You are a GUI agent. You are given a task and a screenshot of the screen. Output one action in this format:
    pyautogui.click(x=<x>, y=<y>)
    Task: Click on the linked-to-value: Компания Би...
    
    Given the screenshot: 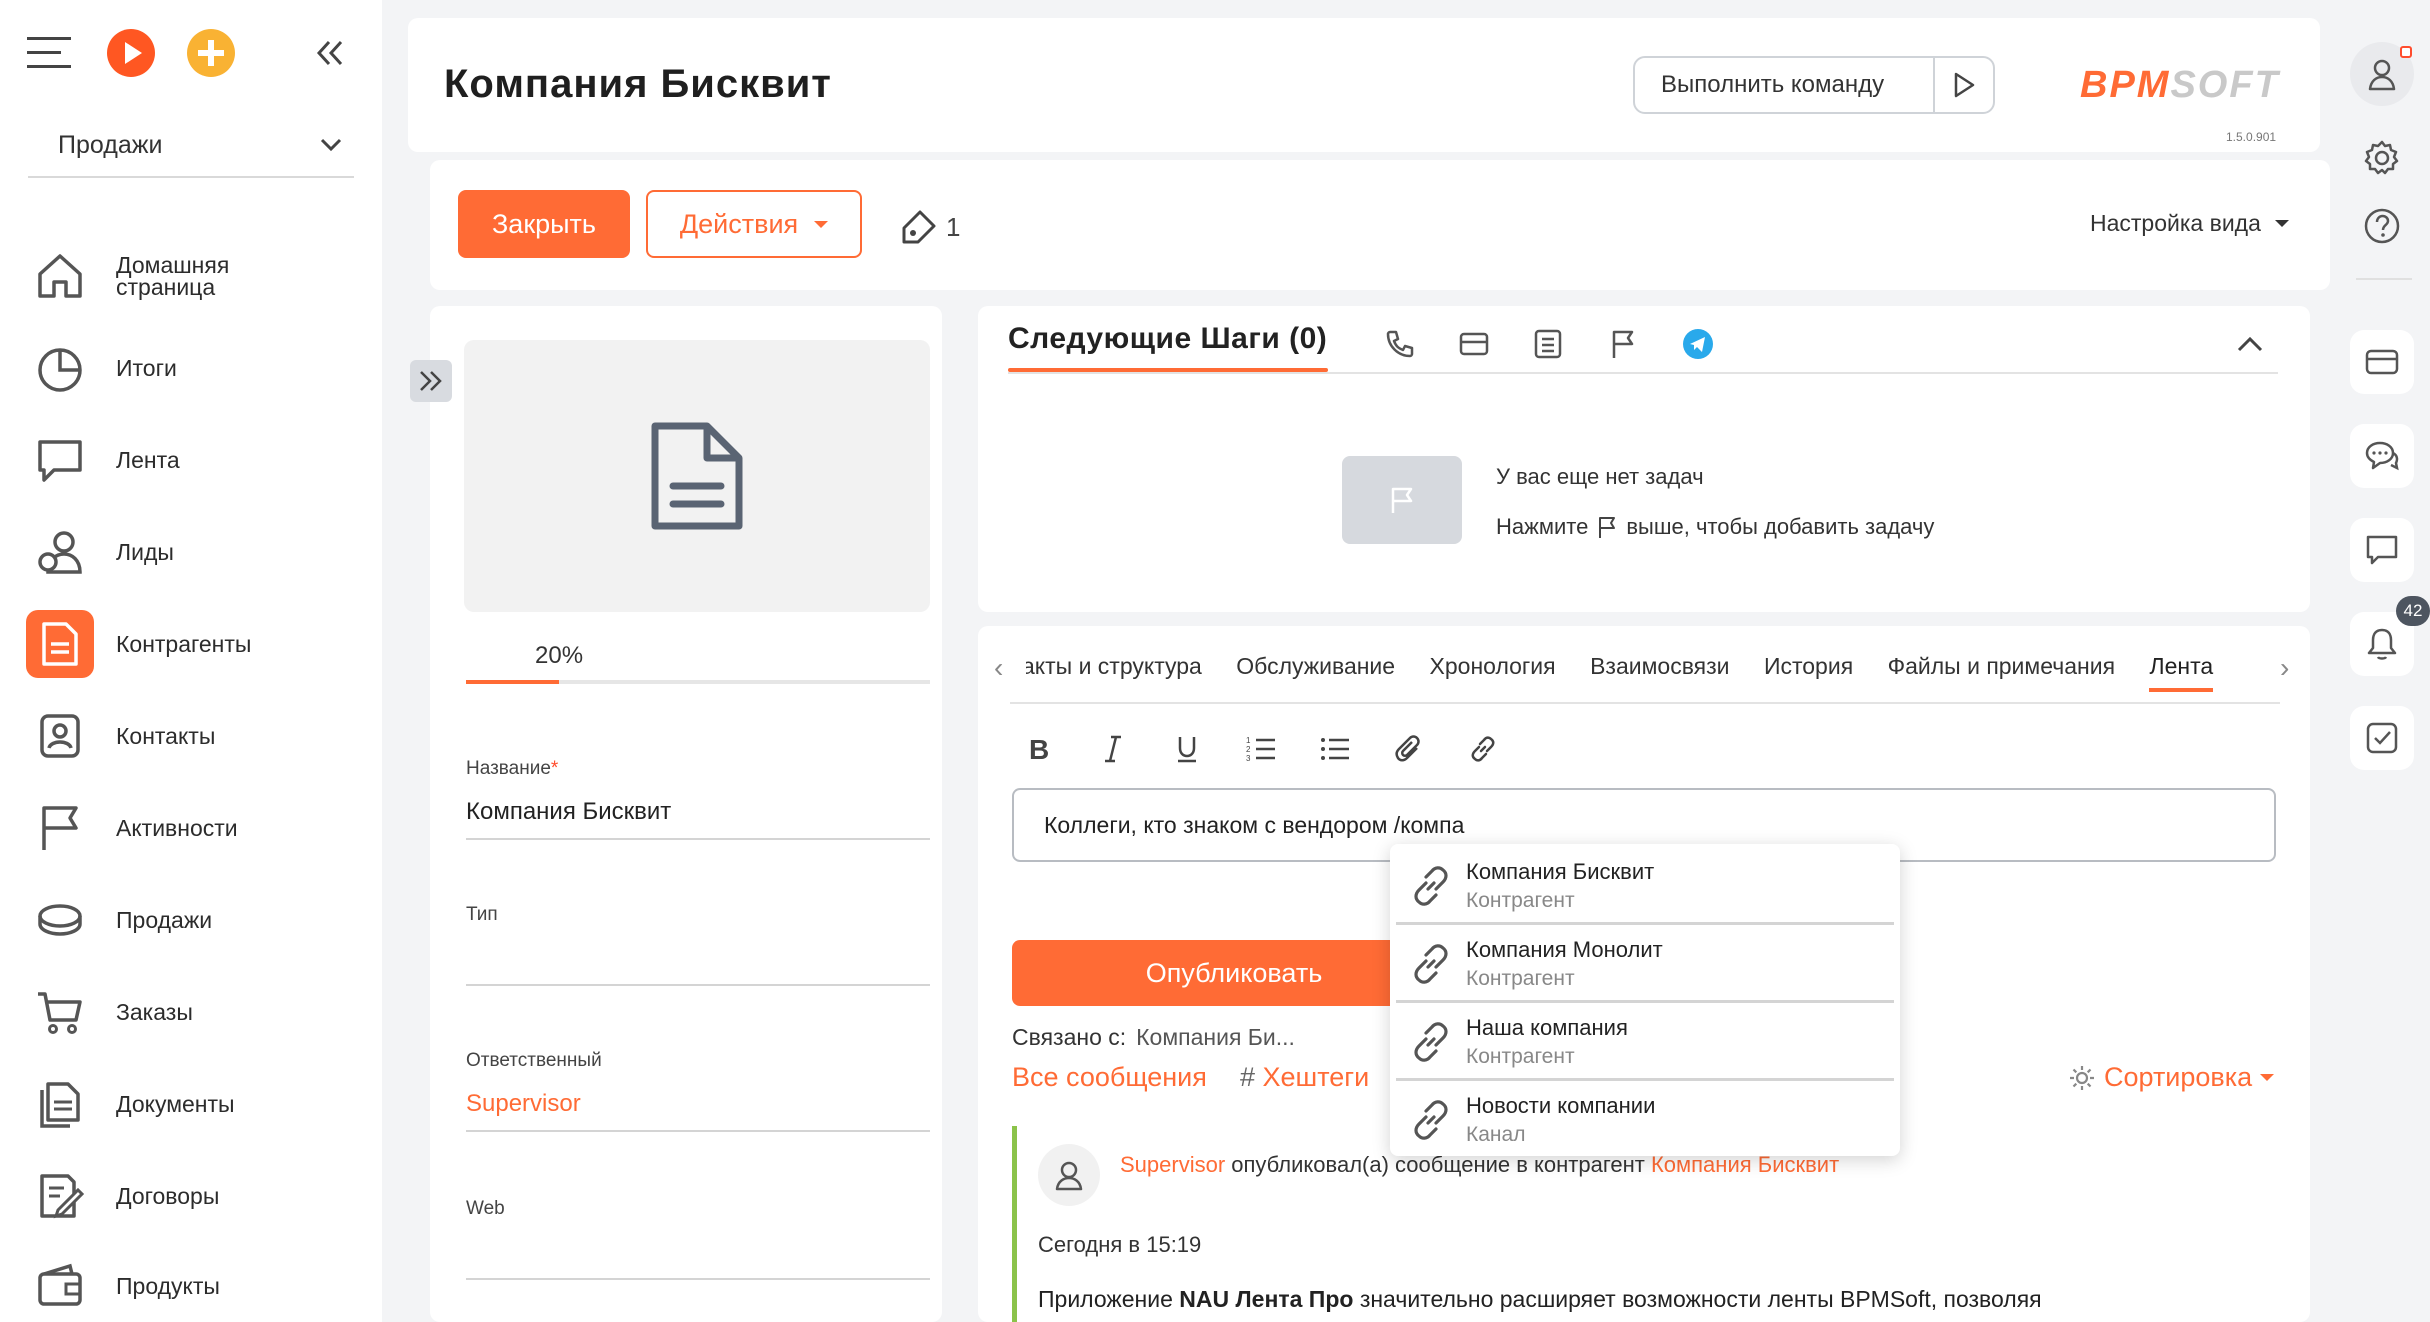 What is the action you would take?
    pyautogui.click(x=1215, y=1037)
    